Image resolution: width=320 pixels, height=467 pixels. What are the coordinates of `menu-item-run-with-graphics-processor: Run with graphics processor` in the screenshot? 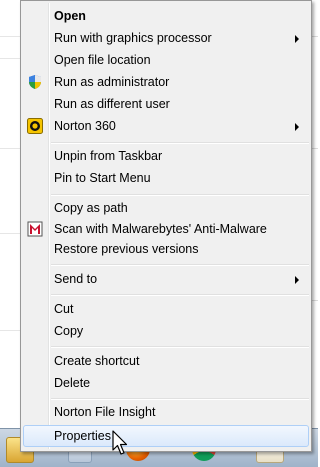 It's located at (166, 38).